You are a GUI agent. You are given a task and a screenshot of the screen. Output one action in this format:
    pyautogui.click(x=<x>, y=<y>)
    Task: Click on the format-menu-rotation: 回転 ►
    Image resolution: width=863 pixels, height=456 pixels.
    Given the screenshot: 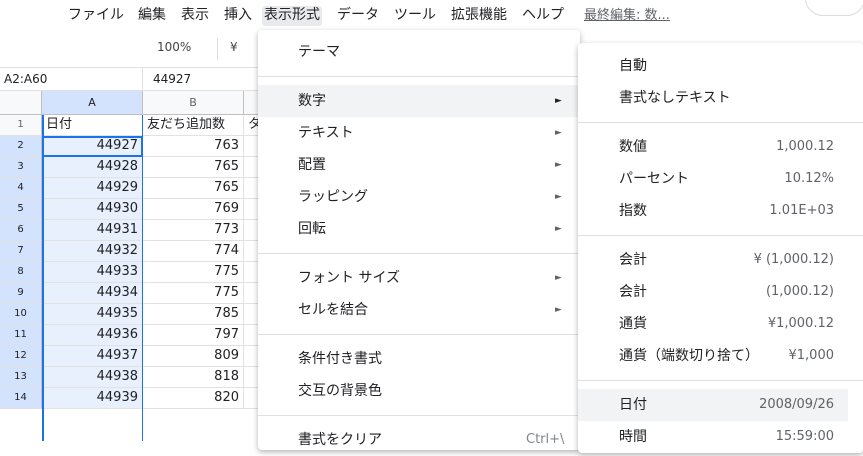 What is the action you would take?
    pyautogui.click(x=419, y=229)
    